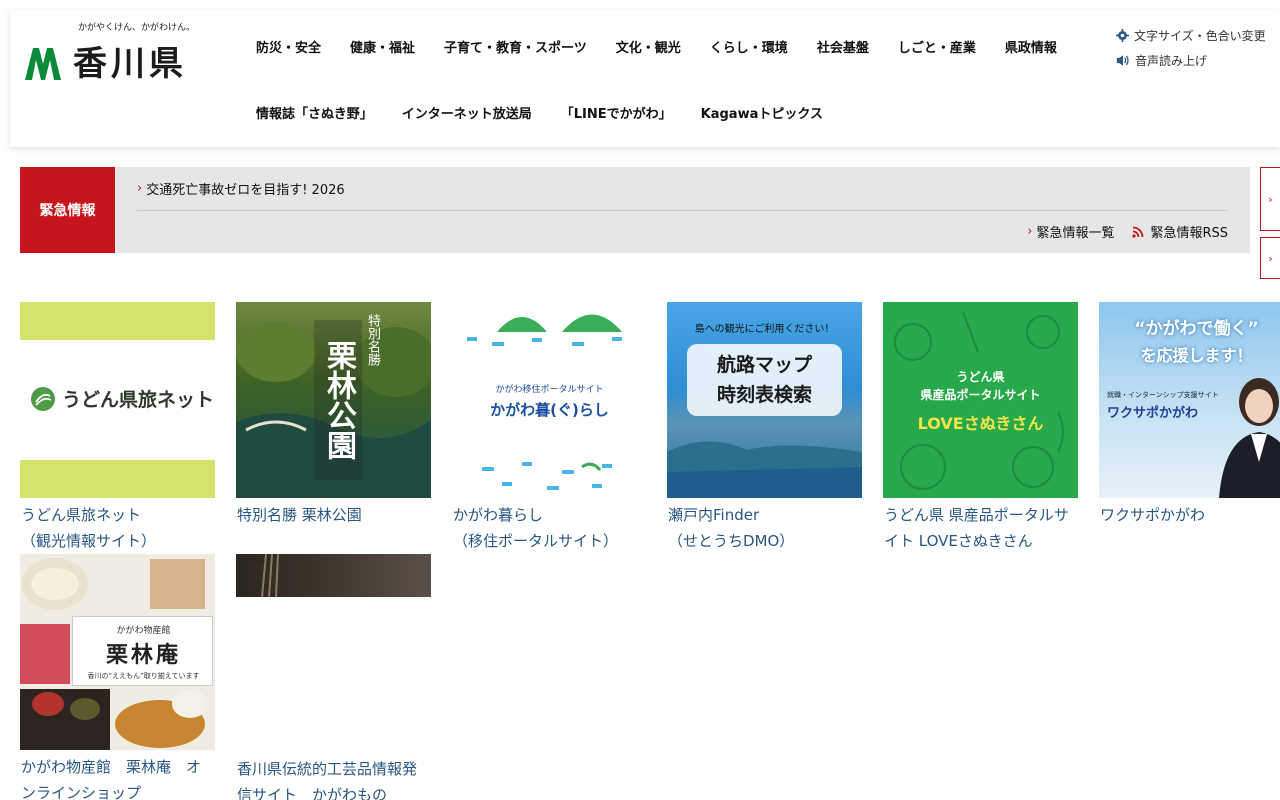 This screenshot has width=1280, height=800. I want to click on setouchi-img-top: 島への観光にご利用ください！, so click(764, 329).